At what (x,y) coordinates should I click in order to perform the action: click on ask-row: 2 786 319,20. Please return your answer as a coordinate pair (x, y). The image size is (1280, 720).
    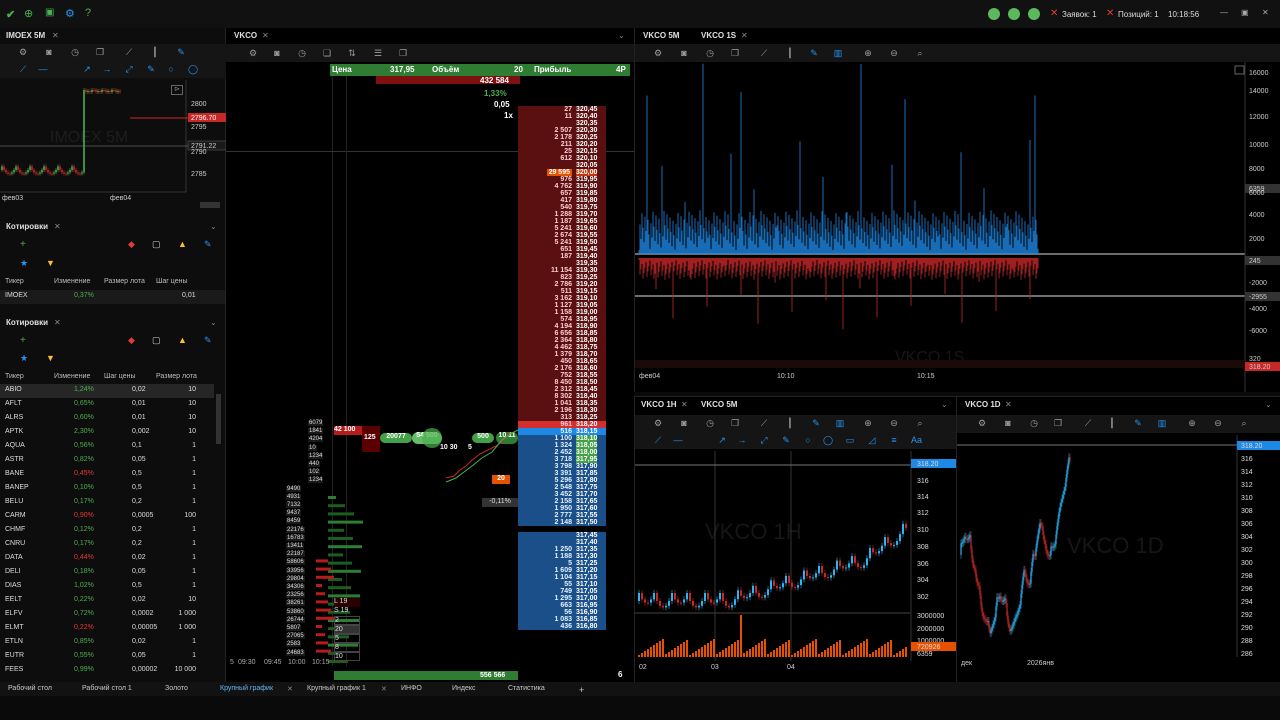
    Looking at the image, I should click on (562, 284).